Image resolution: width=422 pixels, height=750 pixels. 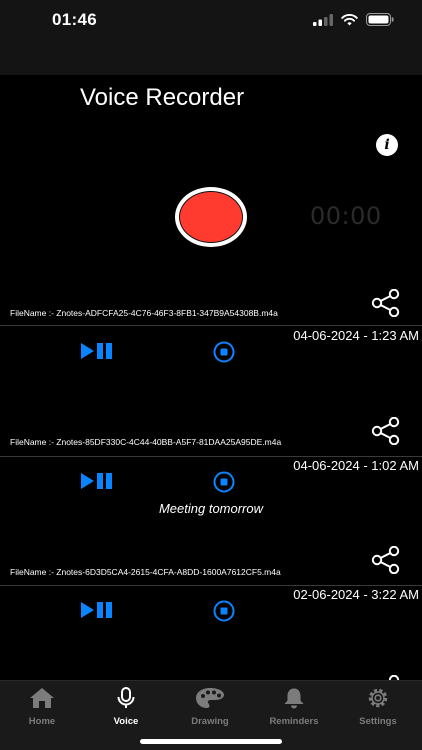 I want to click on info-icon: i, so click(x=387, y=145).